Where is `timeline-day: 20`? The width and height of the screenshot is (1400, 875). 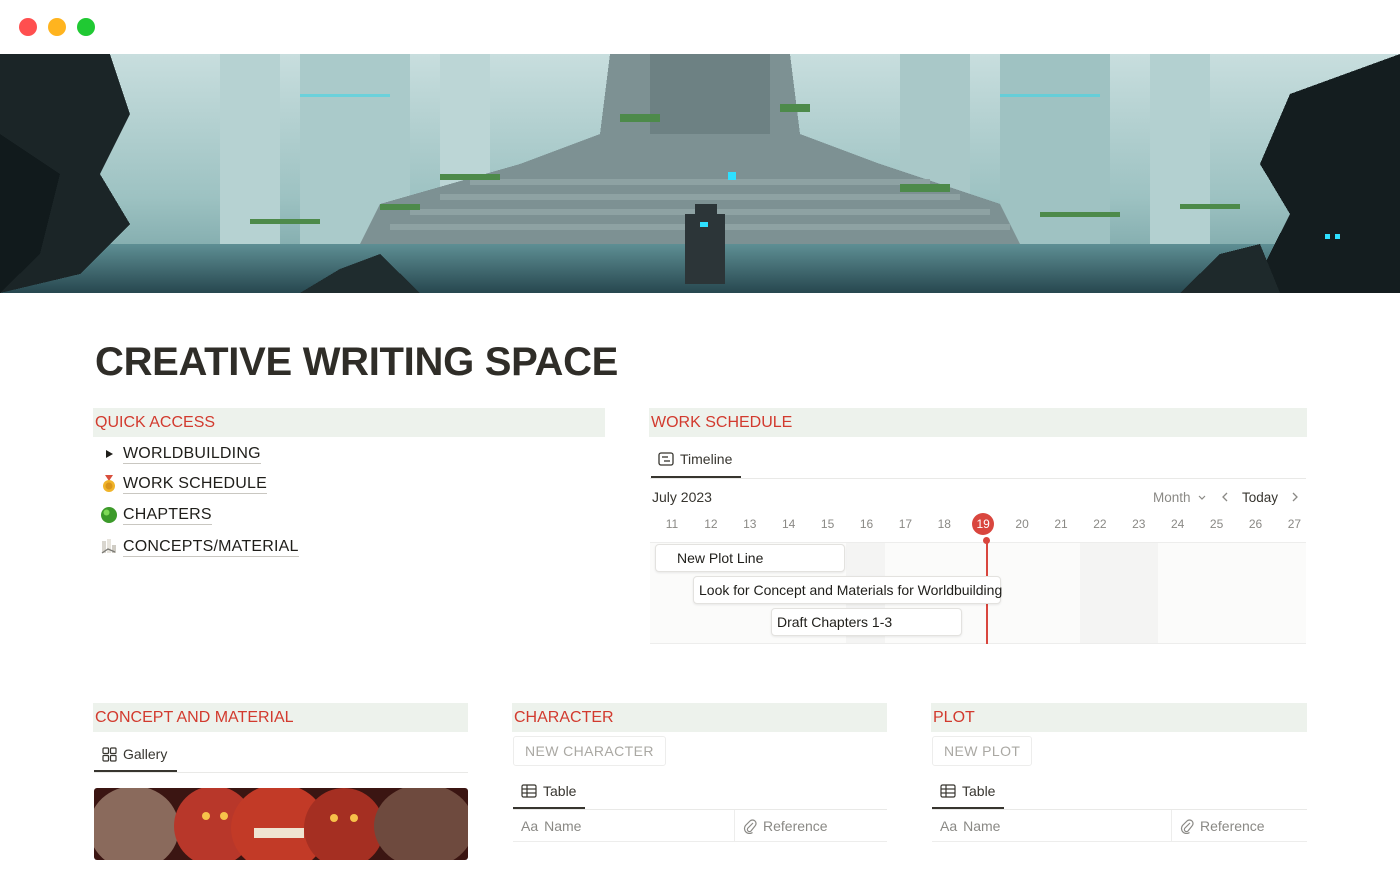
timeline-day: 20 is located at coordinates (1022, 524).